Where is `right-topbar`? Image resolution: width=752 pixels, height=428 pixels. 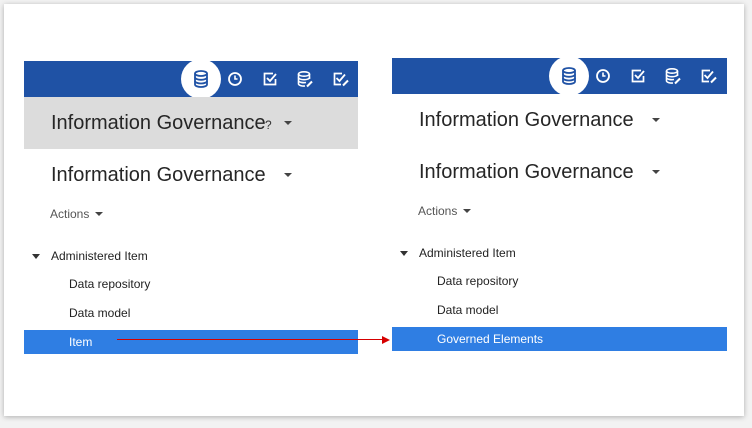
right-topbar is located at coordinates (559, 76).